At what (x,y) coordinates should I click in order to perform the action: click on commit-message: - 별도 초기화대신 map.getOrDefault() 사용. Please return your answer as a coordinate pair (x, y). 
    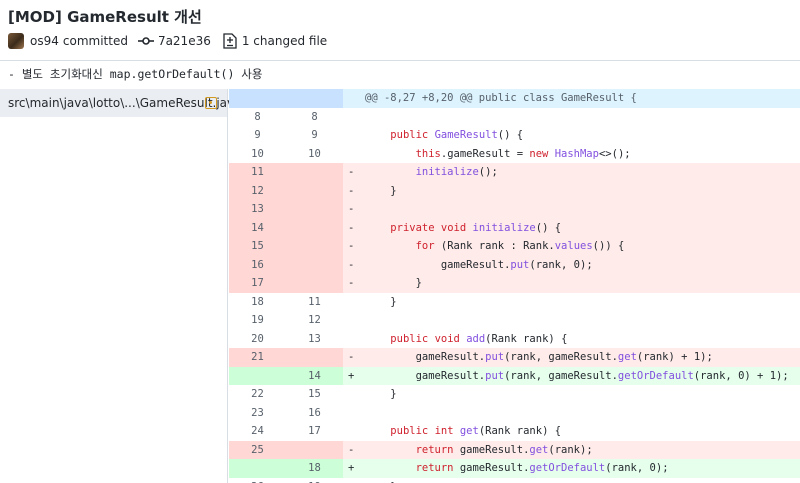
    Looking at the image, I should click on (135, 74).